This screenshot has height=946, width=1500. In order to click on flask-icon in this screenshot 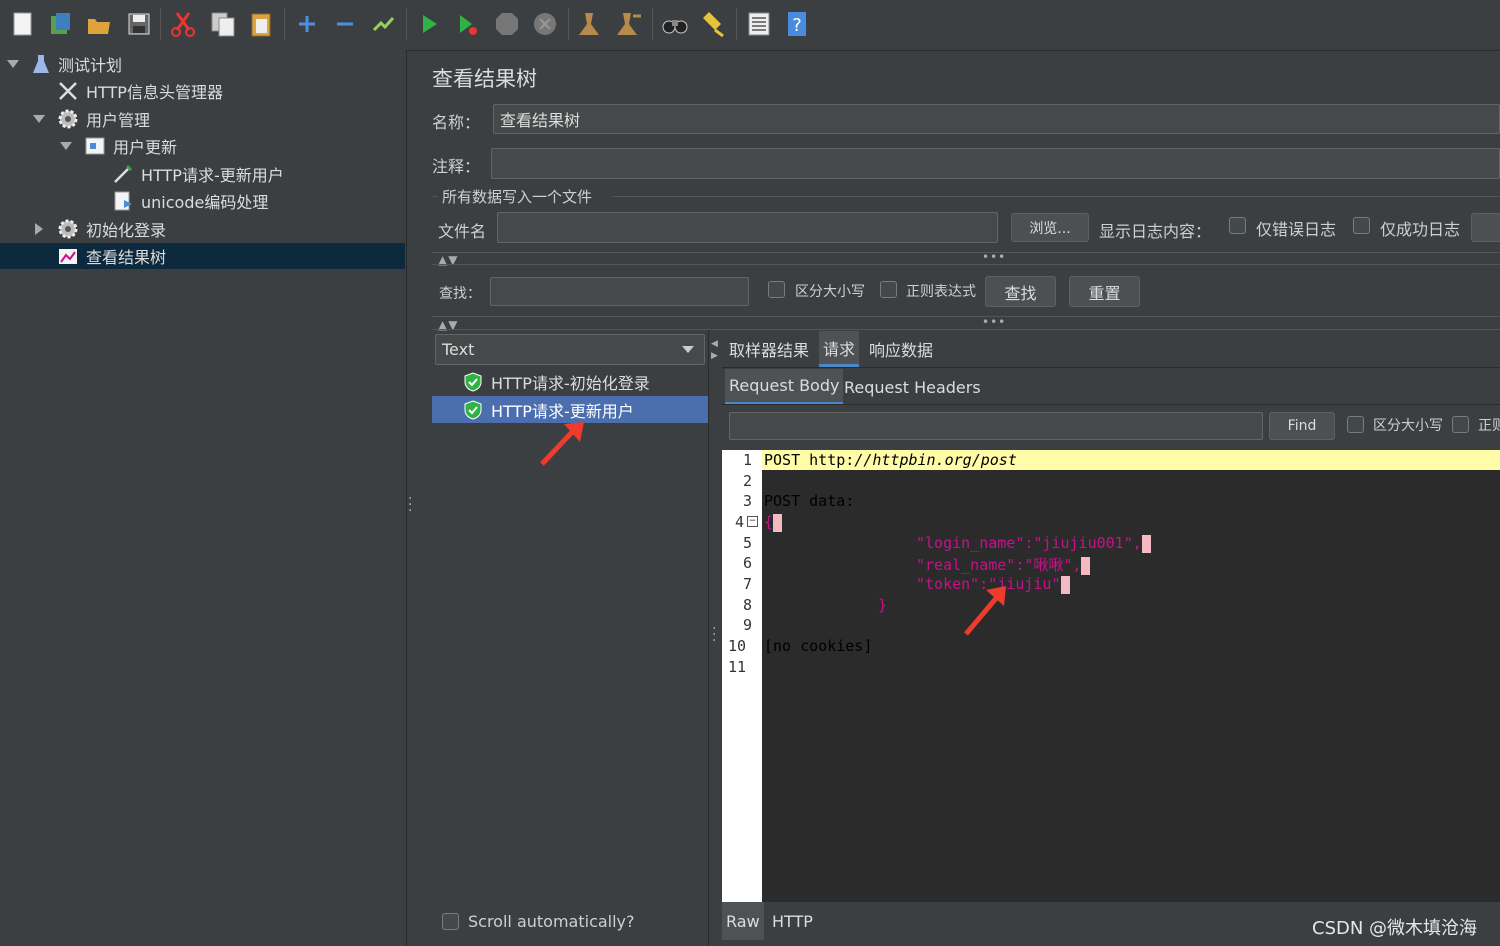, I will do `click(41, 64)`.